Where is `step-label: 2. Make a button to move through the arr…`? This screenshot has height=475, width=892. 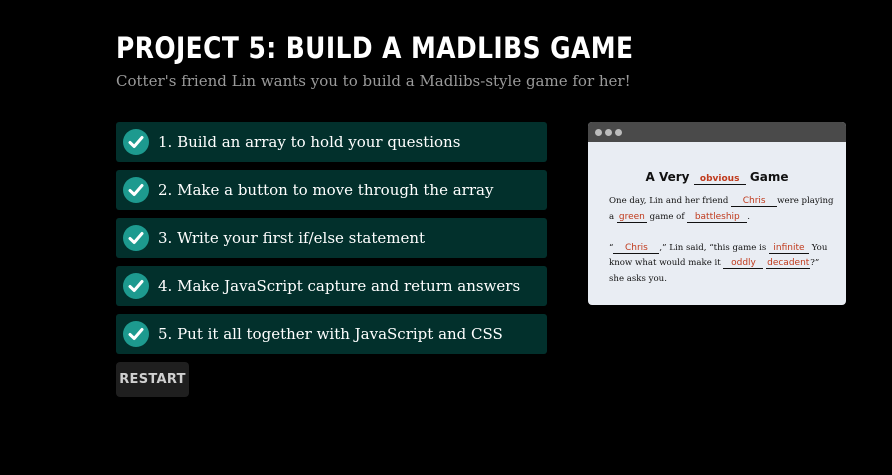 step-label: 2. Make a button to move through the arr… is located at coordinates (326, 190).